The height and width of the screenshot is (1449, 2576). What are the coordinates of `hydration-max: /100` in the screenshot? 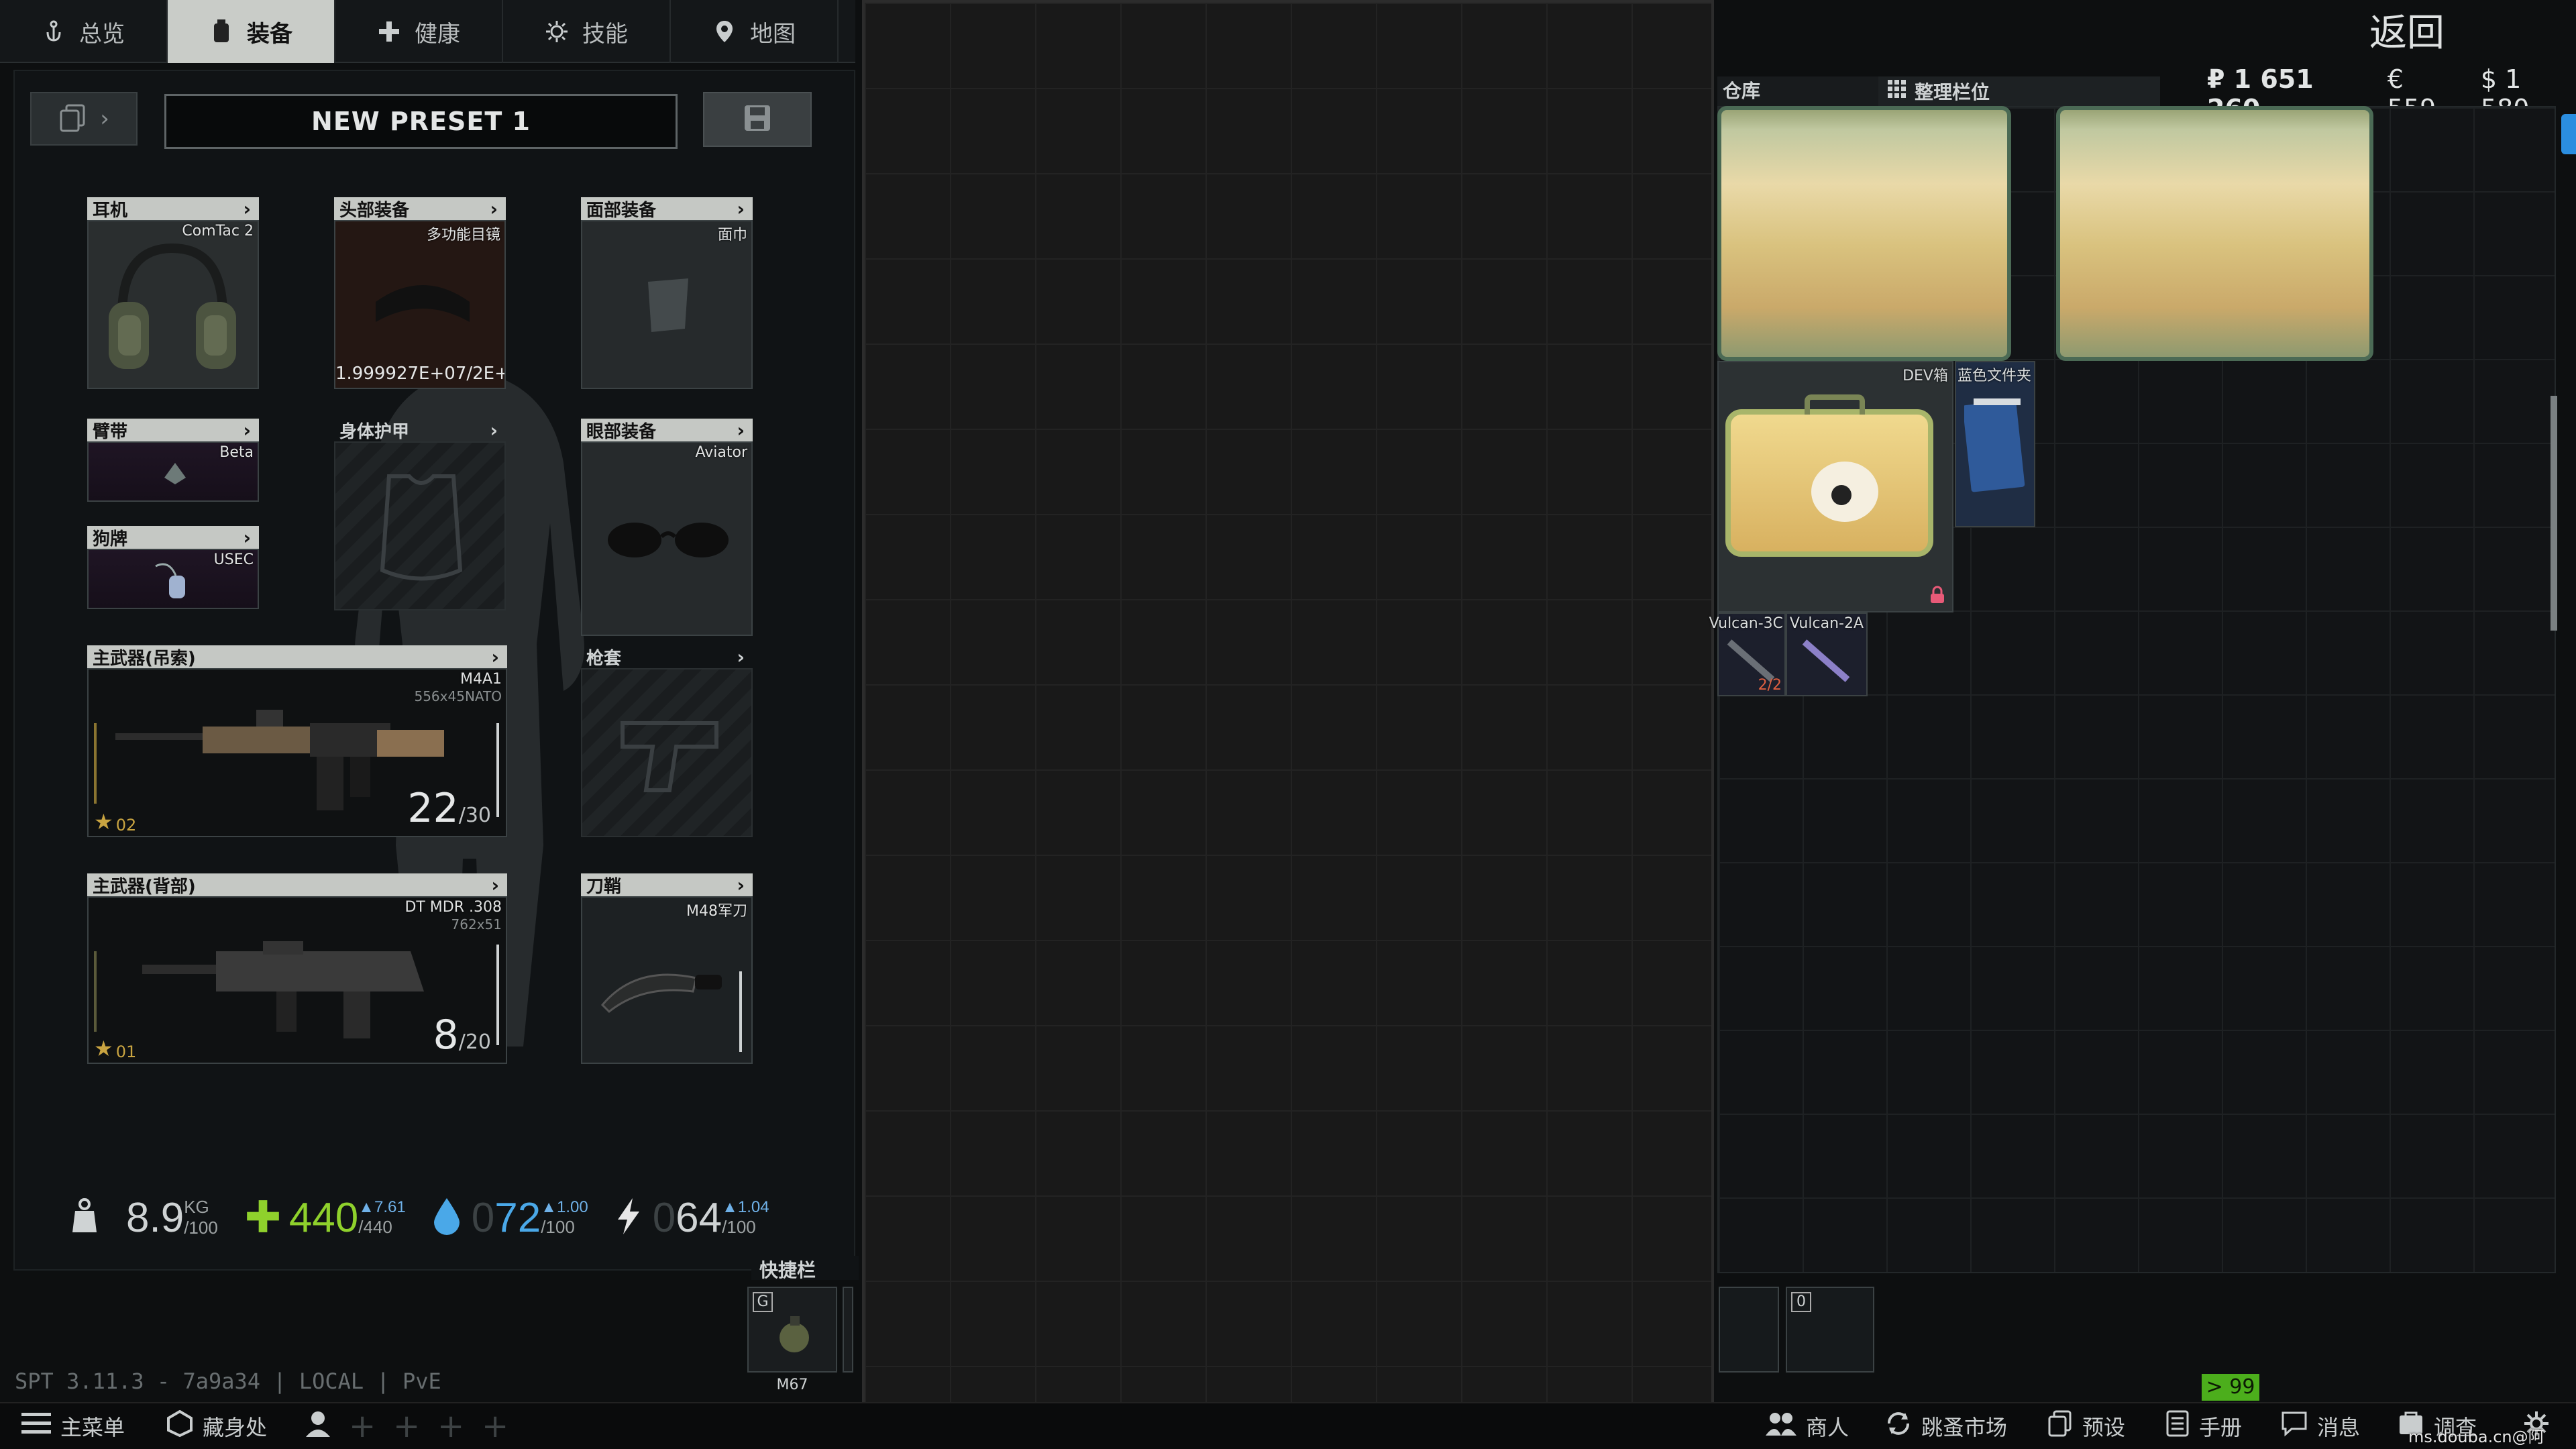 It's located at (558, 1226).